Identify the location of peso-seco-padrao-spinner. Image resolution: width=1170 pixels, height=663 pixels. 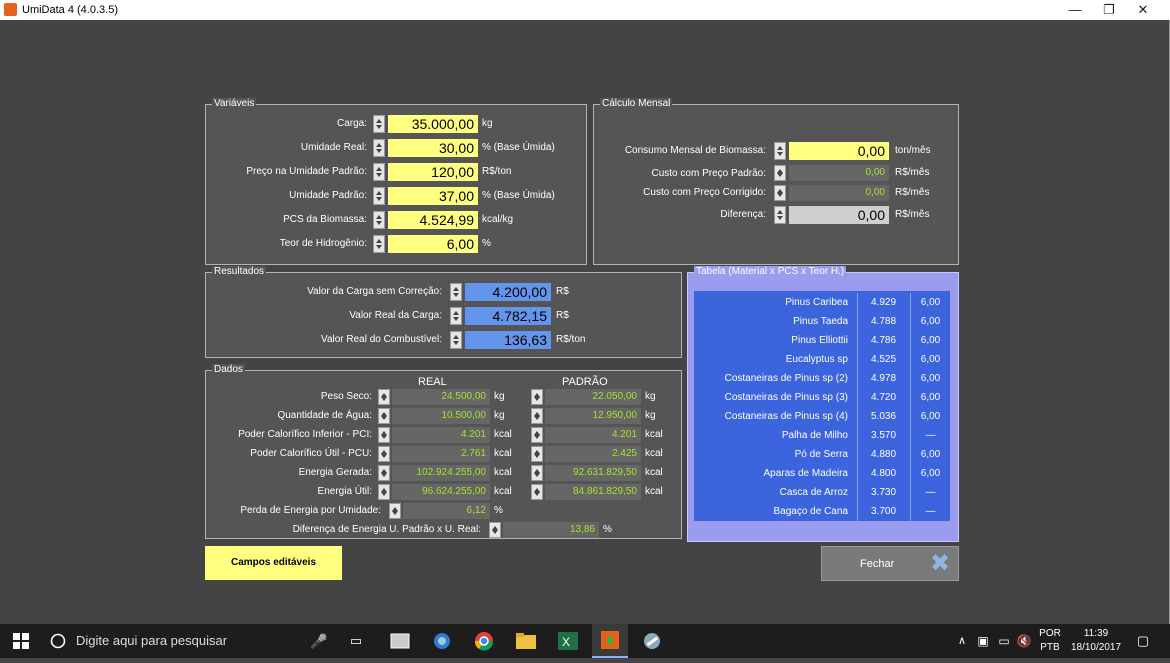
(537, 397).